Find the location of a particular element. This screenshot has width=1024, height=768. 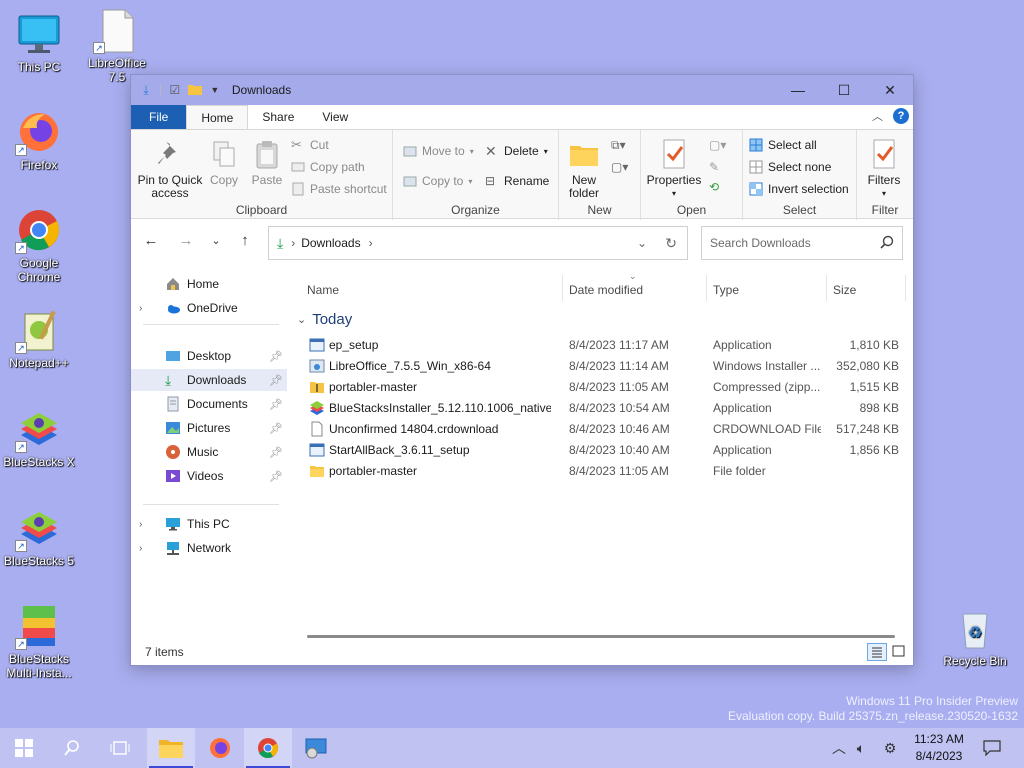

nav-item-videos: Videos 📌︎ is located at coordinates (209, 476).